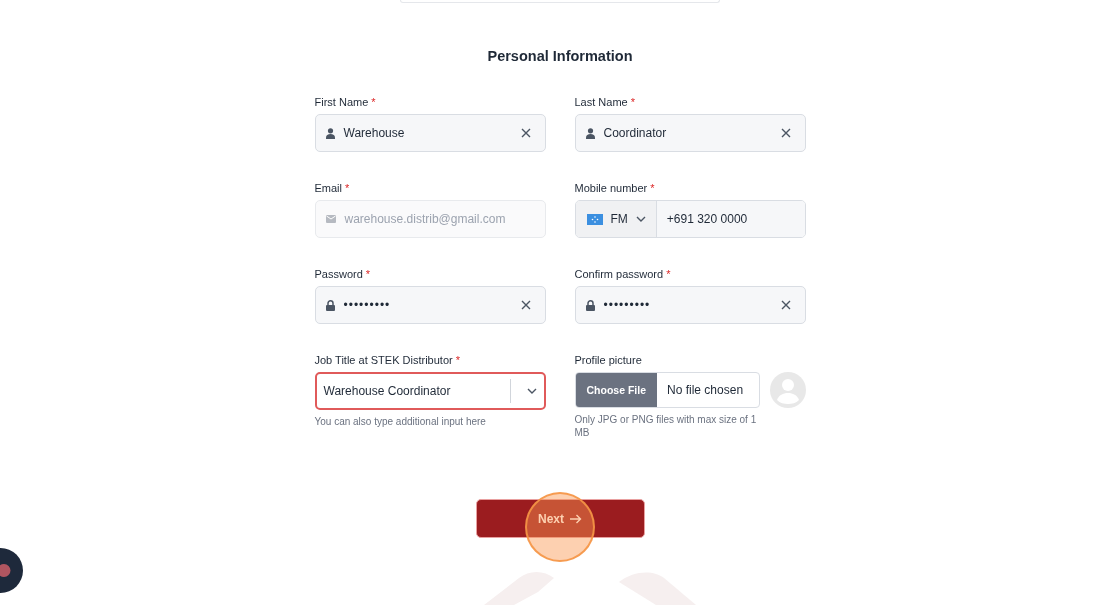  What do you see at coordinates (576, 518) in the screenshot?
I see `arrow-right-icon` at bounding box center [576, 518].